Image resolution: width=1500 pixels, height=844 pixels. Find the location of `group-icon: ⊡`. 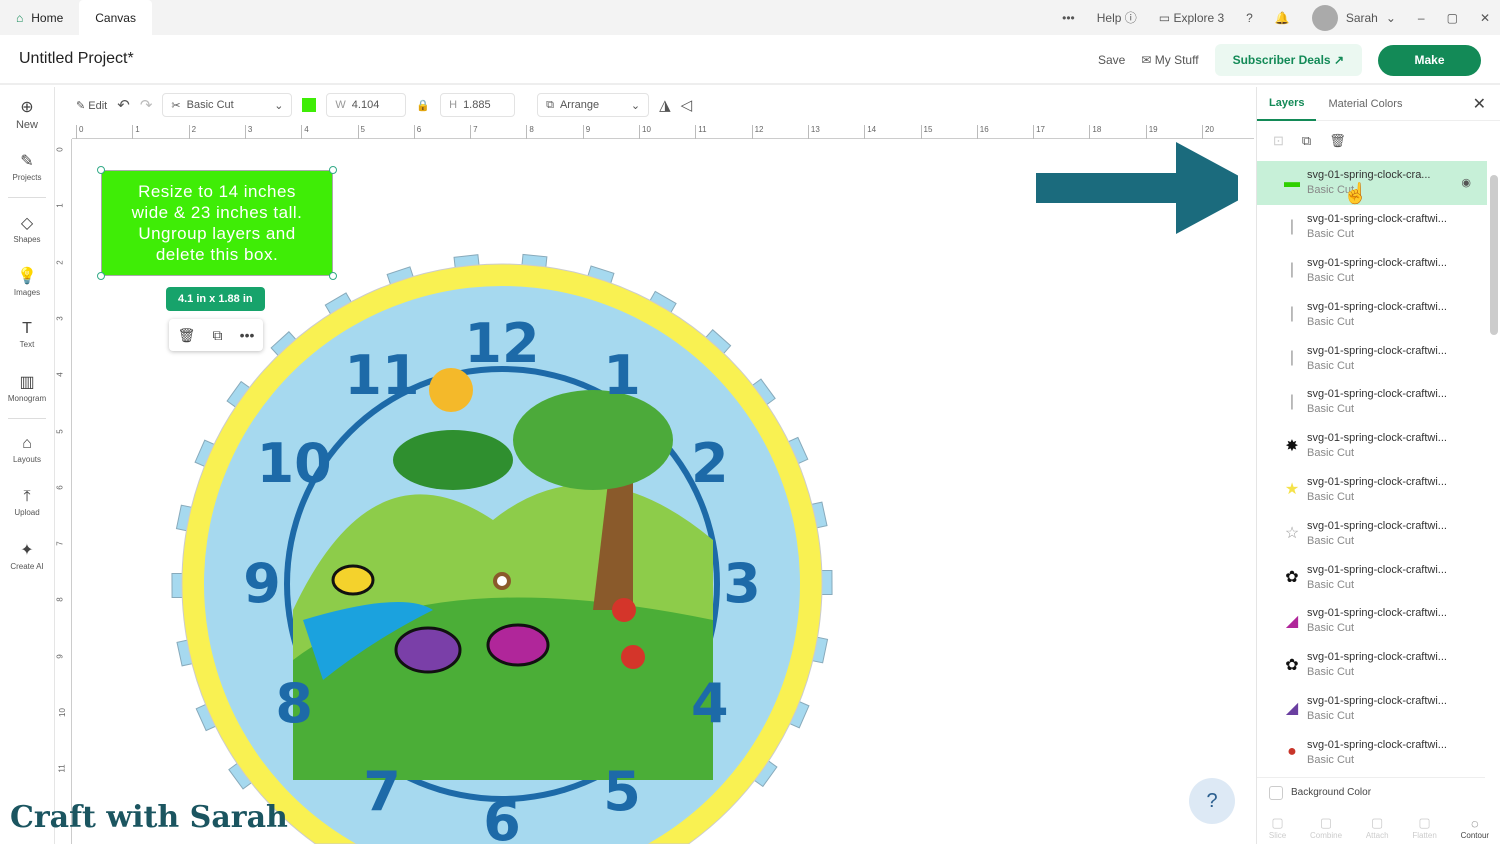

group-icon: ⊡ is located at coordinates (1278, 141).